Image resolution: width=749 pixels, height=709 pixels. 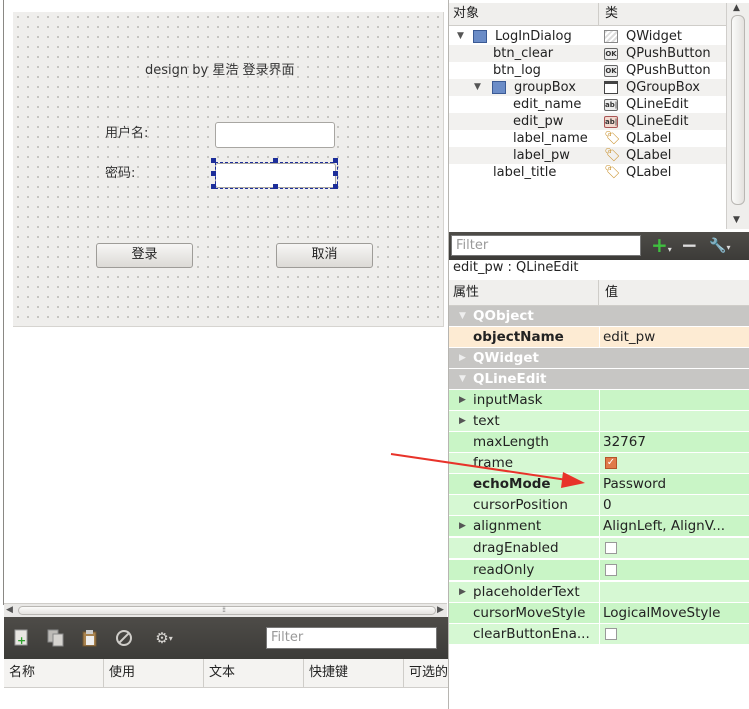 I want to click on label-name: 用户名:, so click(x=126, y=131).